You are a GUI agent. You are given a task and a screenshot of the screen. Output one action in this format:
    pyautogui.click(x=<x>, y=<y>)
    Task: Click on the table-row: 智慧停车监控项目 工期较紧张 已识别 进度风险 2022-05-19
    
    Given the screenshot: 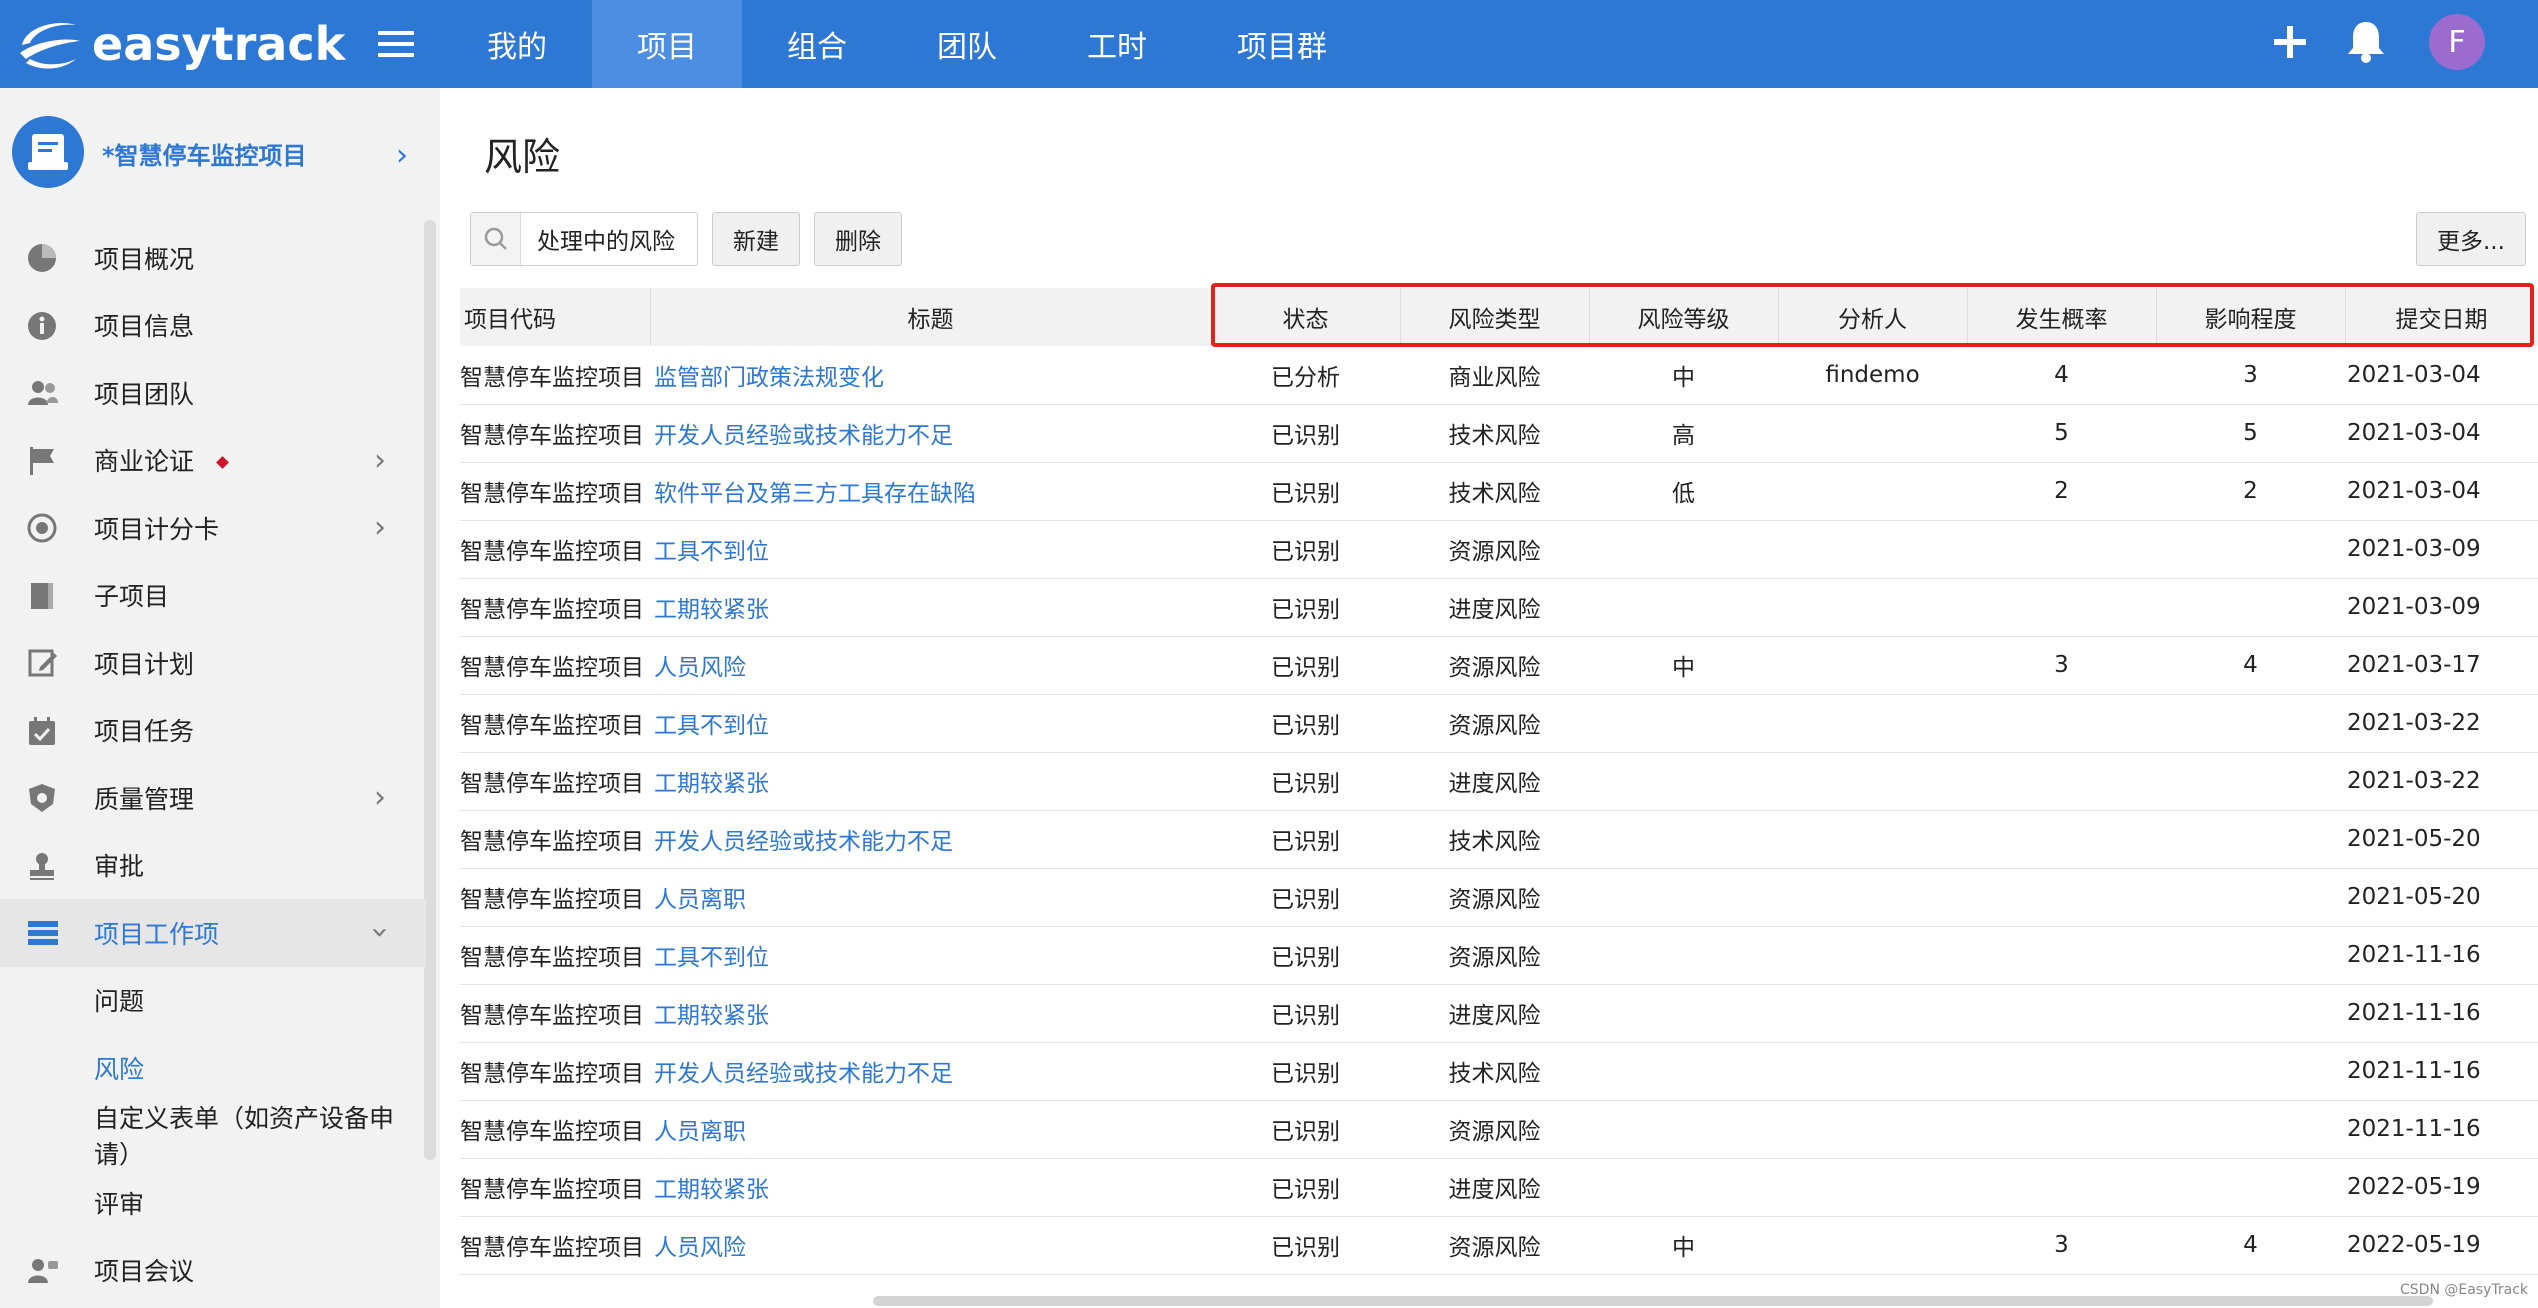 What is the action you would take?
    pyautogui.click(x=1499, y=1187)
    